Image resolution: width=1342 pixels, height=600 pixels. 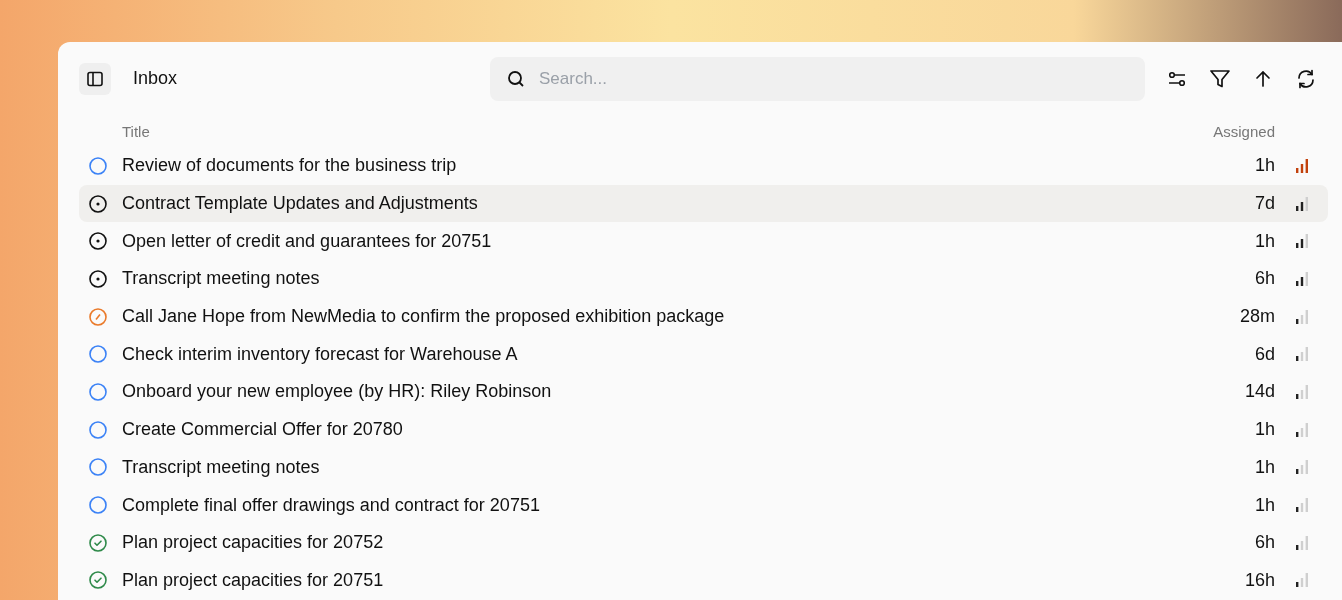 I want to click on sidebar-toggle-button, so click(x=95, y=78).